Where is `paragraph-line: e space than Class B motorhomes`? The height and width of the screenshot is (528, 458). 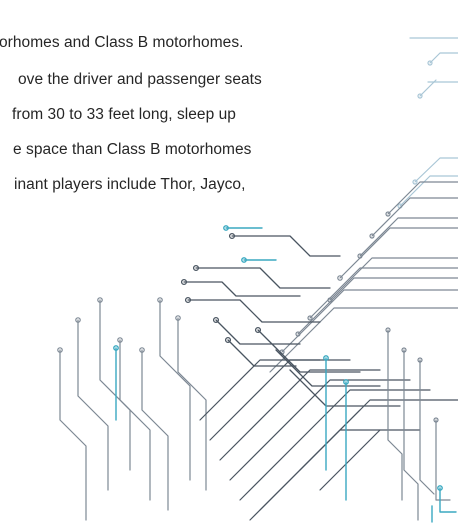 paragraph-line: e space than Class B motorhomes is located at coordinates (132, 149).